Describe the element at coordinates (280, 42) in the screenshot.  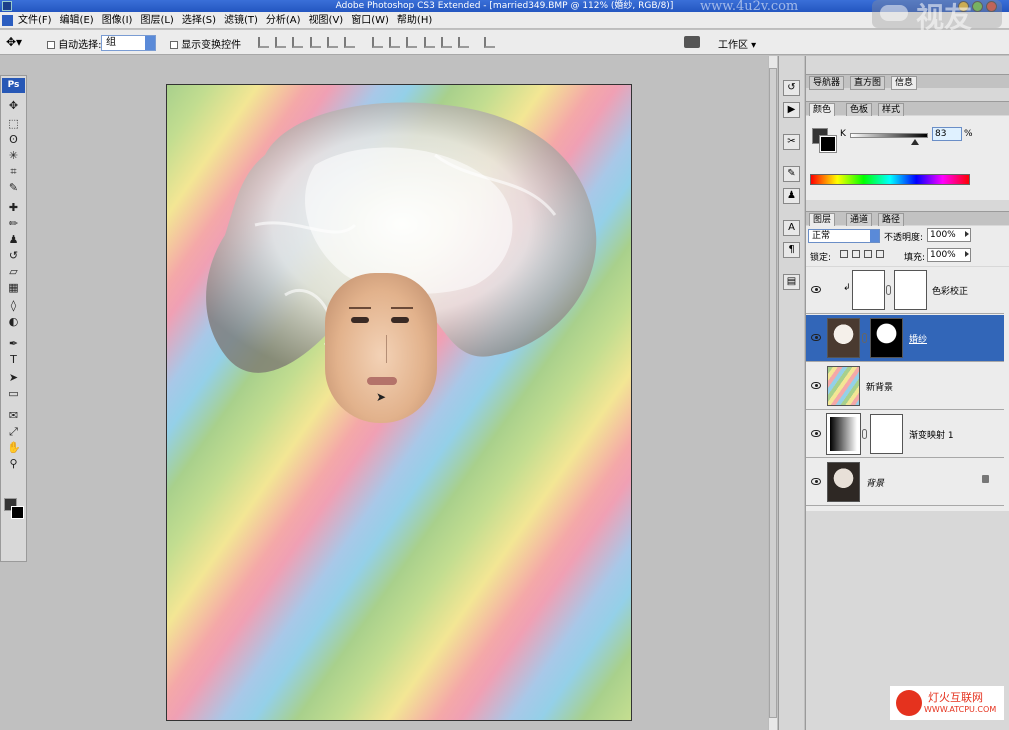
I see `align-vcenter-icon` at that location.